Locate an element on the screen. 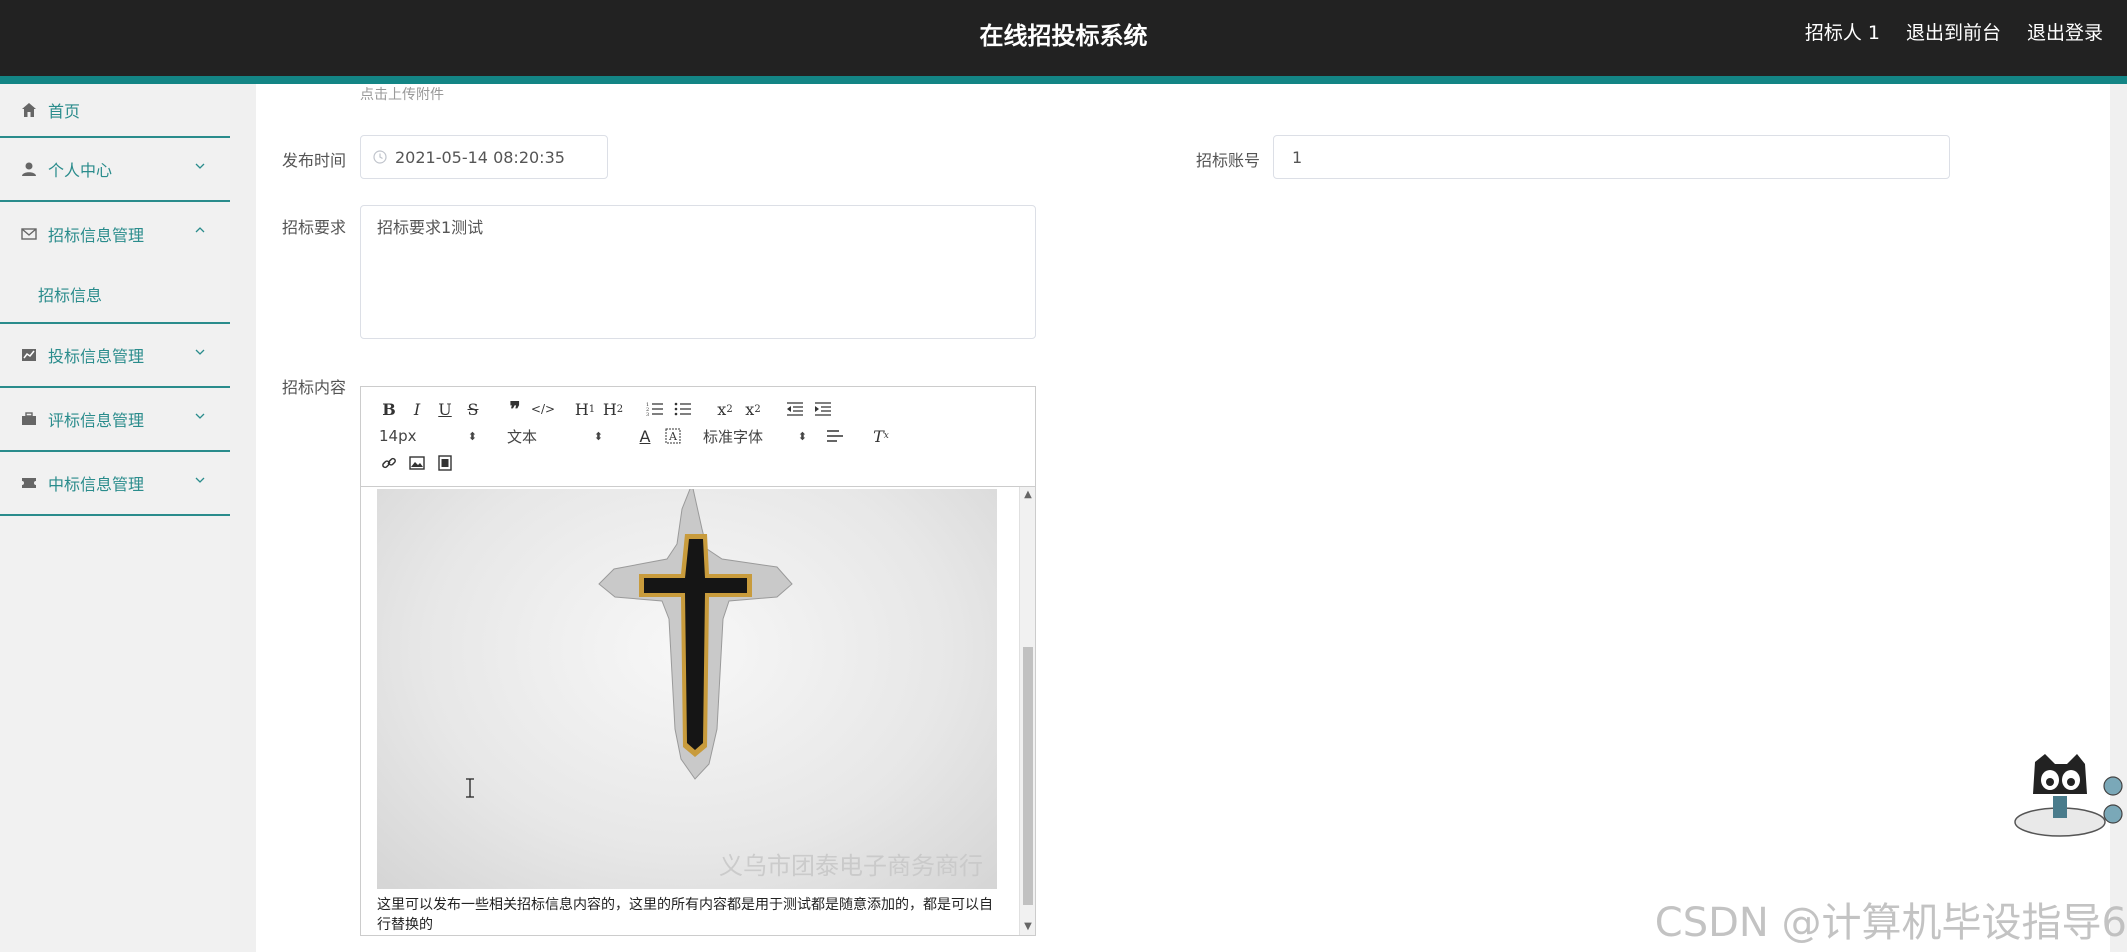  subscript-icon: x2 is located at coordinates (725, 409).